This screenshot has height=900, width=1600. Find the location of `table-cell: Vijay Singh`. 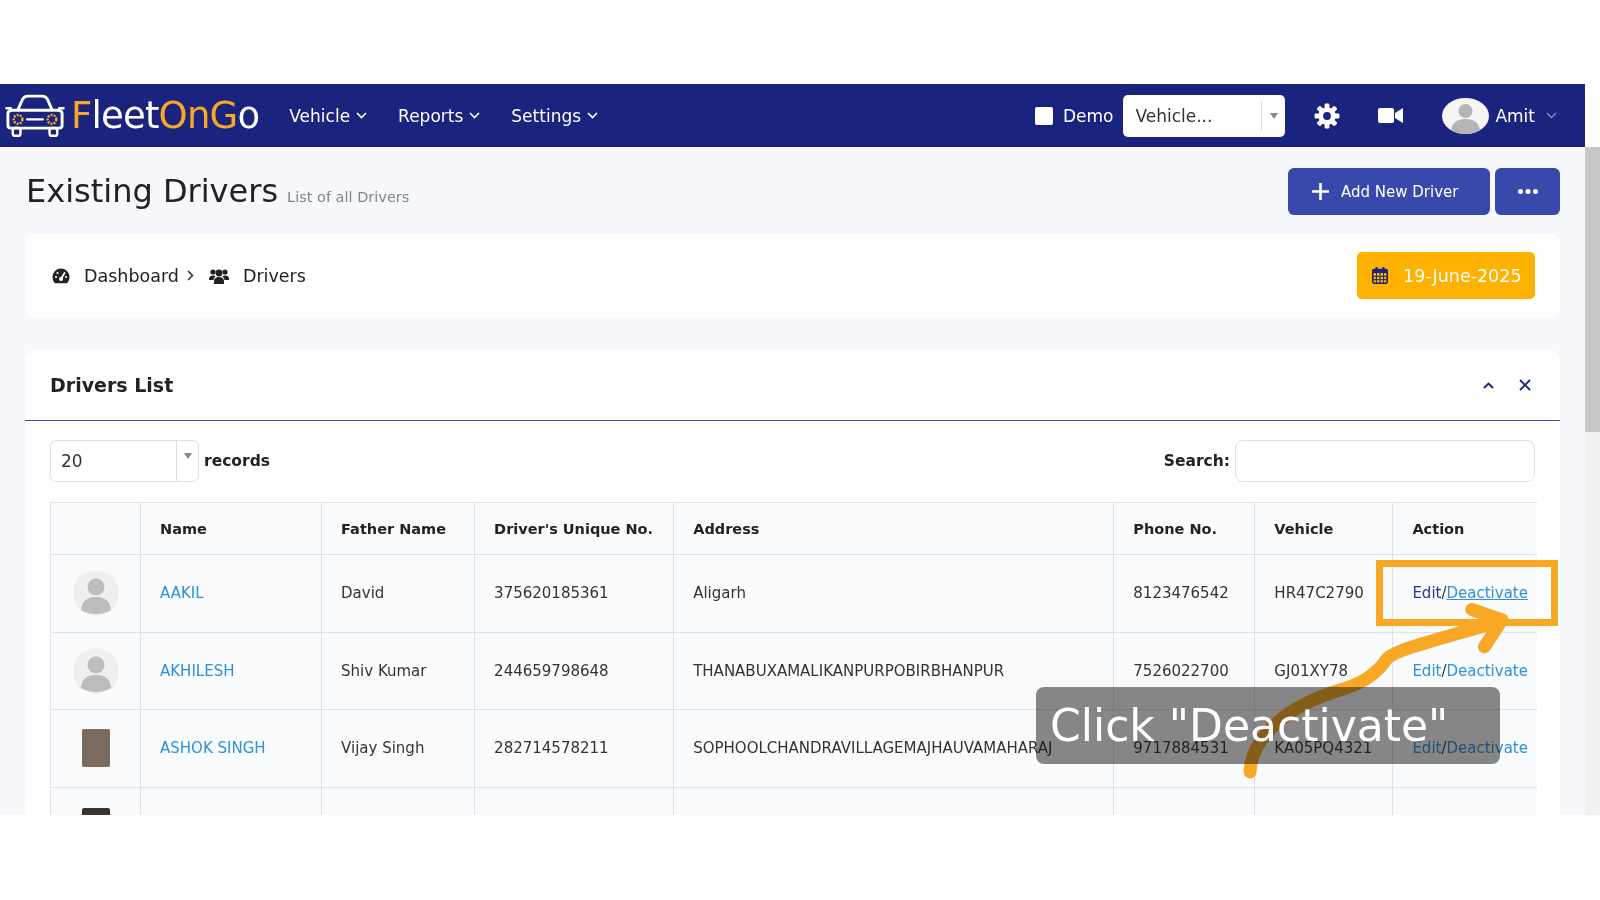

table-cell: Vijay Singh is located at coordinates (398, 748).